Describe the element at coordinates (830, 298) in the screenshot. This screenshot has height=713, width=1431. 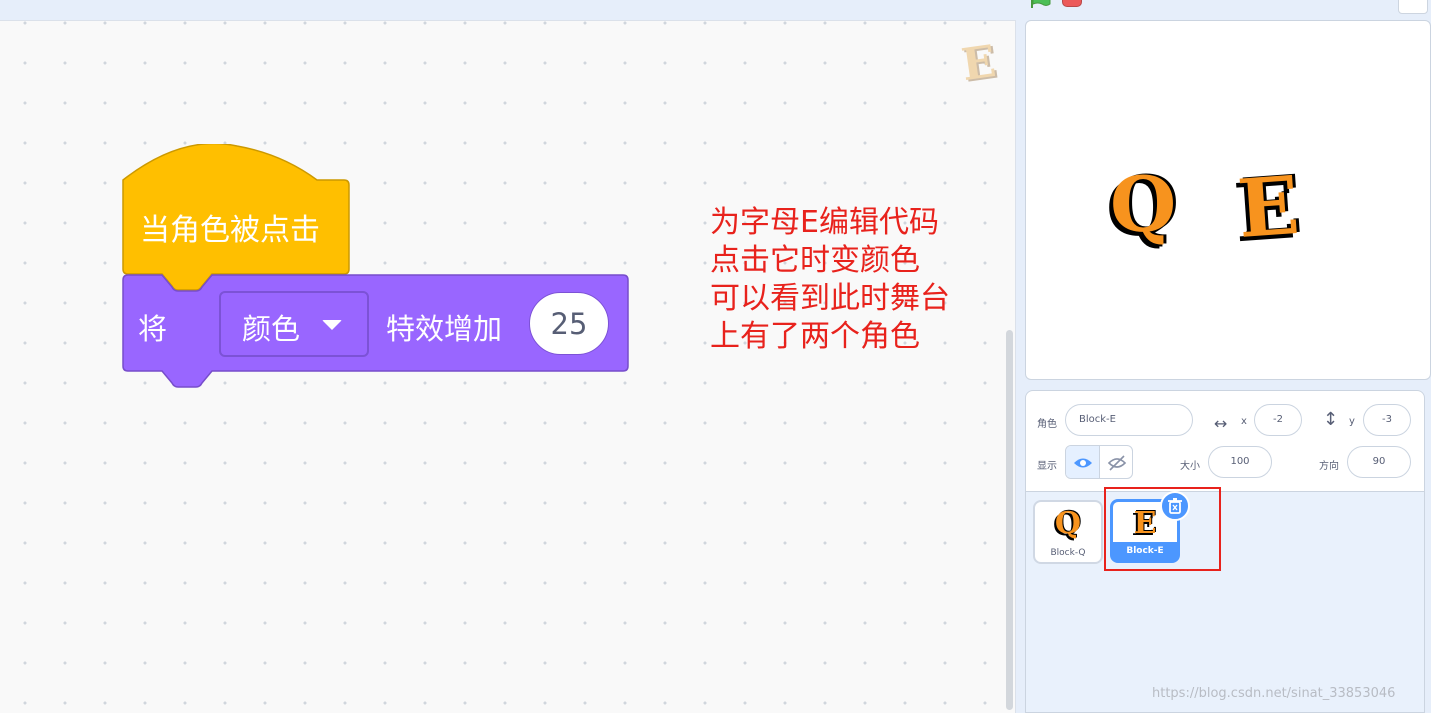
I see `annotation-line: 可以看到此时舞台` at that location.